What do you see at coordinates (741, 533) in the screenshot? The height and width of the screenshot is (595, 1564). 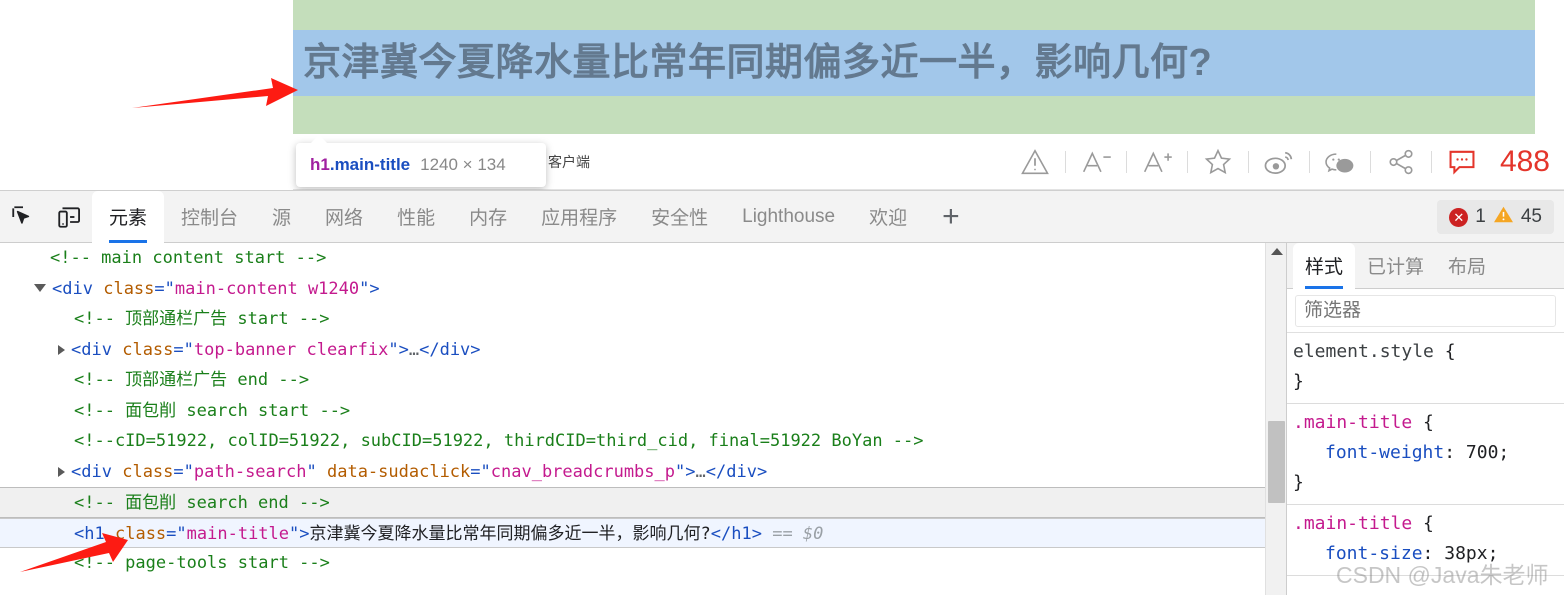 I see `closing-tag-name: h1` at bounding box center [741, 533].